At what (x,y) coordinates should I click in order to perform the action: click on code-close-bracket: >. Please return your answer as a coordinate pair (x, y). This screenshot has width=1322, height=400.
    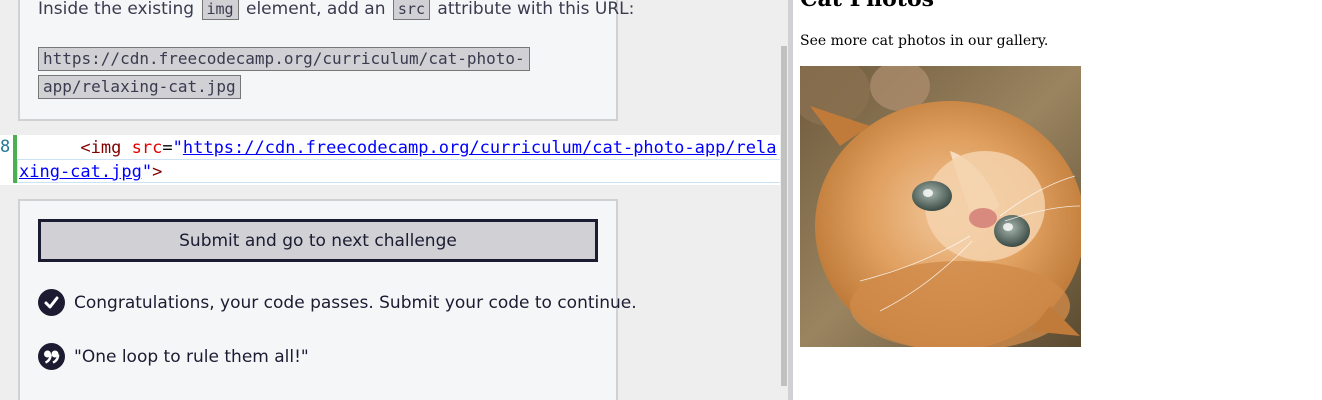
    Looking at the image, I should click on (157, 172).